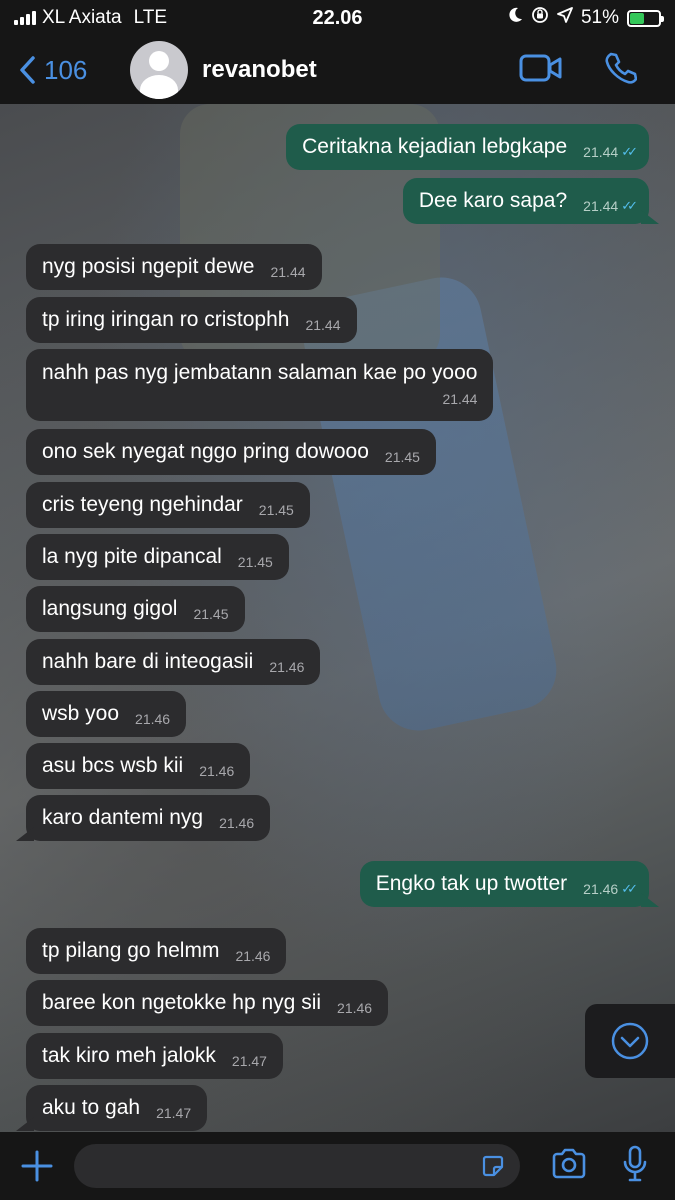 This screenshot has width=675, height=1200. Describe the element at coordinates (540, 18) in the screenshot. I see `orientation-lock-icon` at that location.